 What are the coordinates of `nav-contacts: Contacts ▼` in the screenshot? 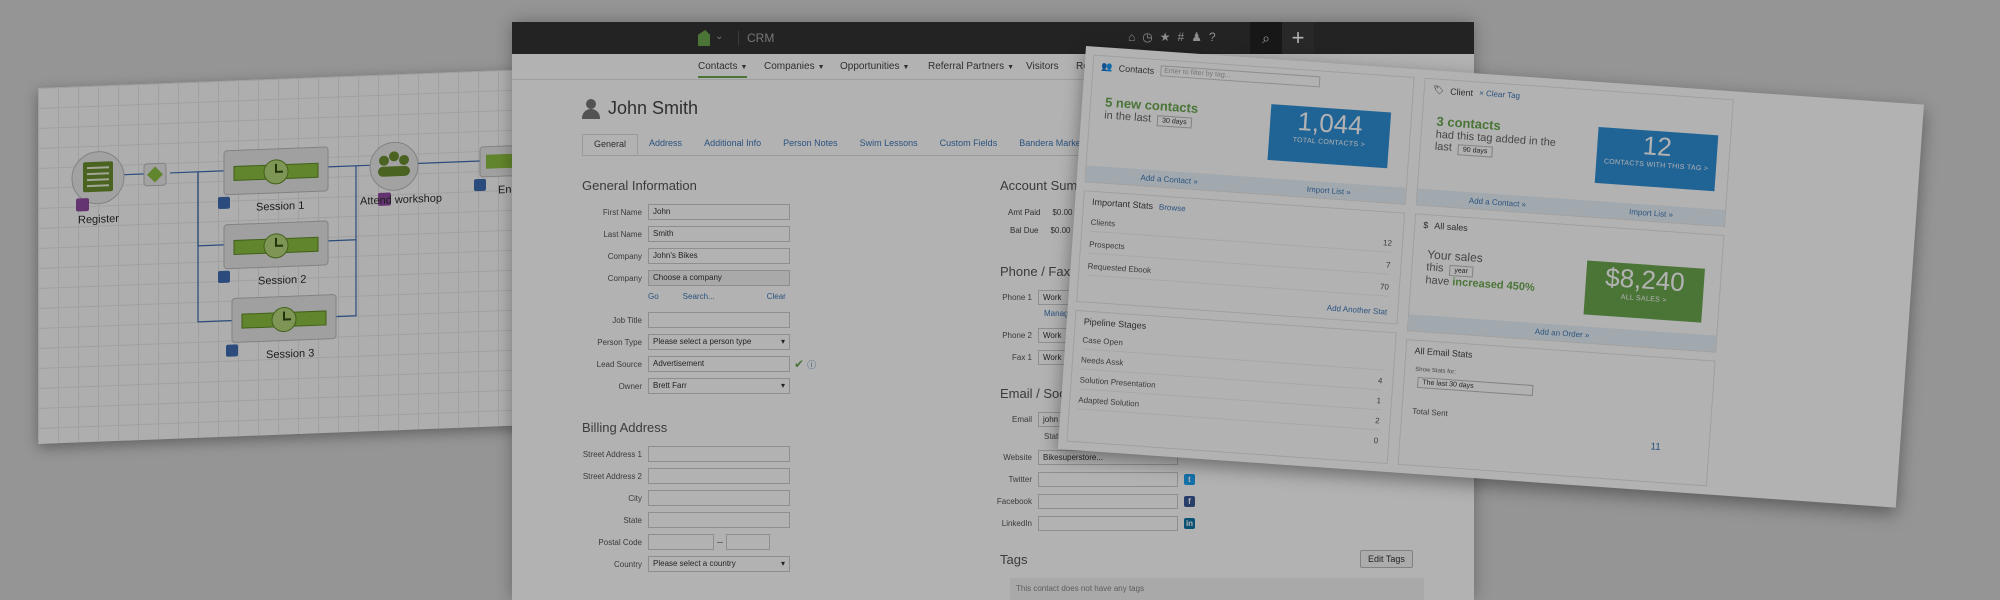 It's located at (723, 69).